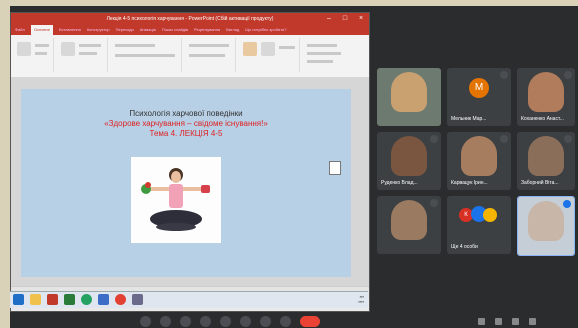 This screenshot has width=578, height=328. What do you see at coordinates (515, 321) in the screenshot?
I see `chat-icon` at bounding box center [515, 321].